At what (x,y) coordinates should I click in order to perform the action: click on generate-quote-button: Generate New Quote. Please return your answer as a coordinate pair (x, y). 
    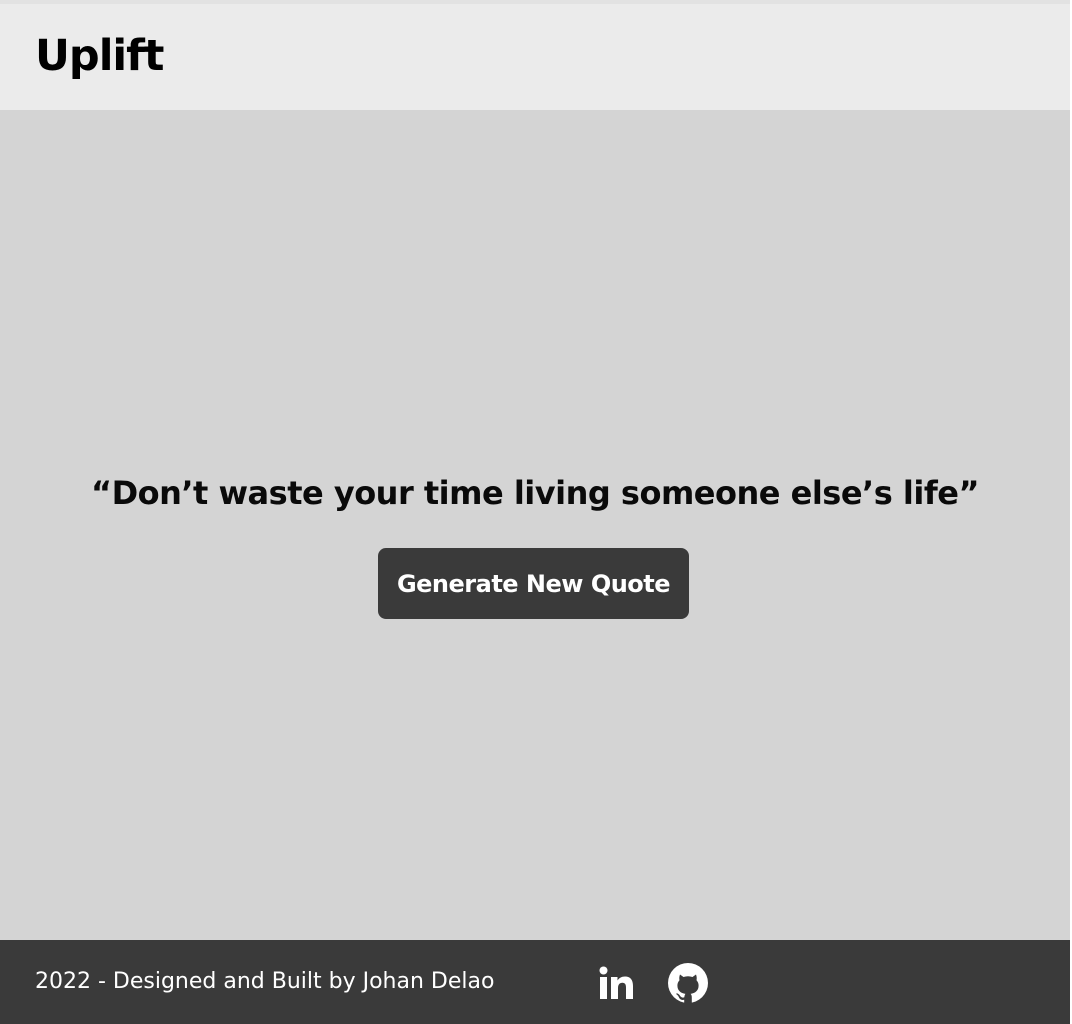
    Looking at the image, I should click on (533, 583).